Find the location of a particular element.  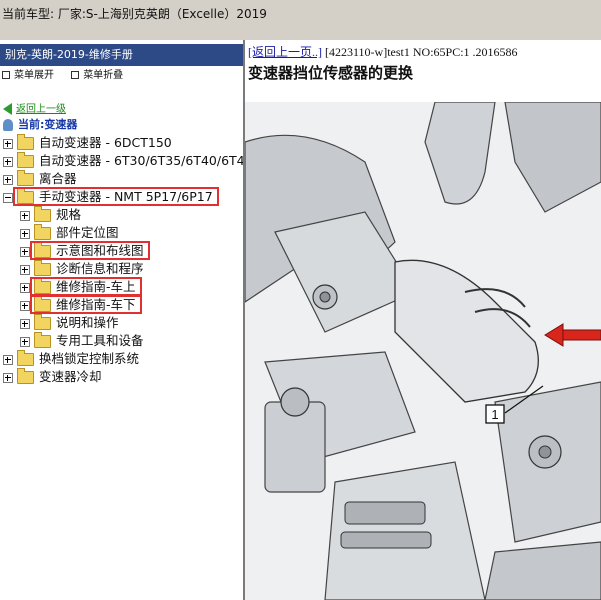

sidebar-heading: 别克-英朗-2019-维修手册 is located at coordinates (121, 55).